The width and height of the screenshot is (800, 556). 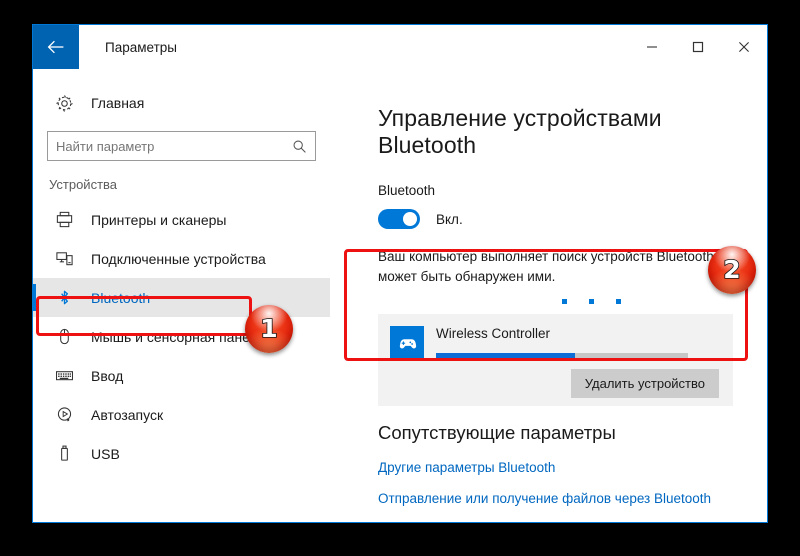 I want to click on back-arrow-icon, so click(x=56, y=47).